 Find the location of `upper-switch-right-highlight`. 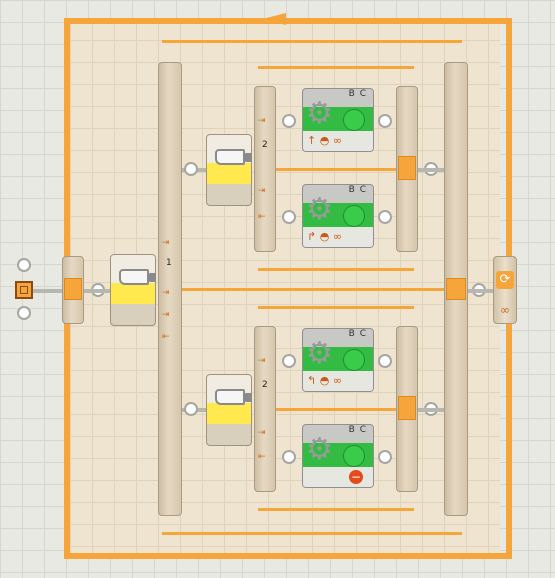

upper-switch-right-highlight is located at coordinates (407, 168).